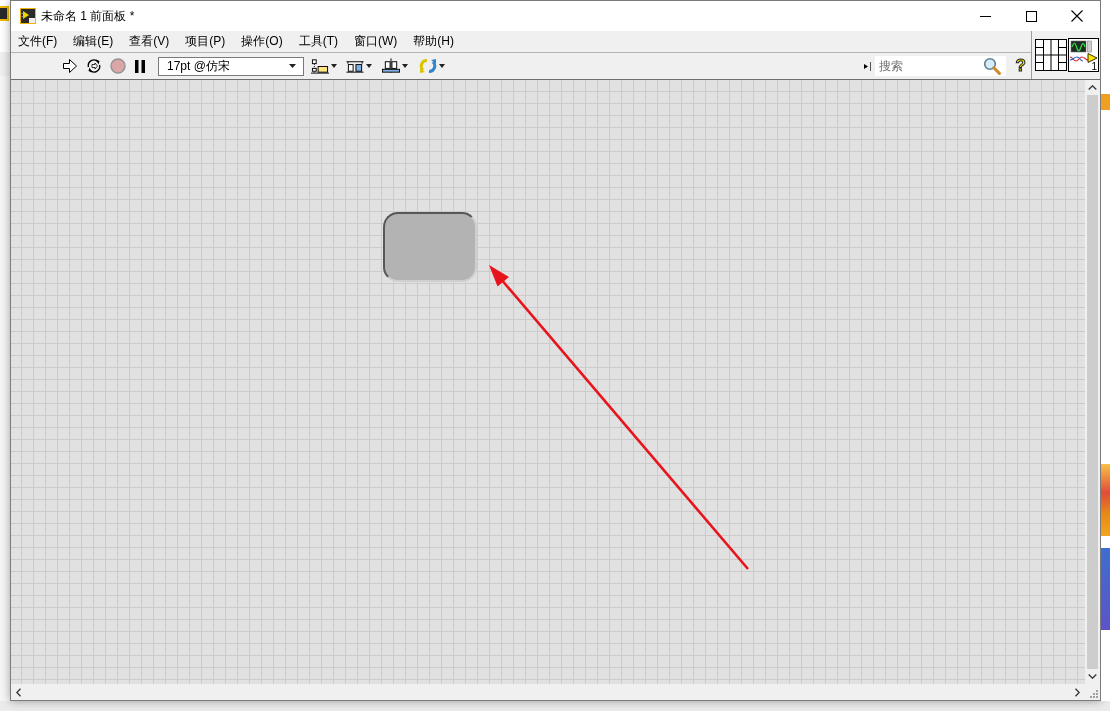 Image resolution: width=1110 pixels, height=711 pixels. What do you see at coordinates (433, 41) in the screenshot?
I see `menu-item: 帮助(H)` at bounding box center [433, 41].